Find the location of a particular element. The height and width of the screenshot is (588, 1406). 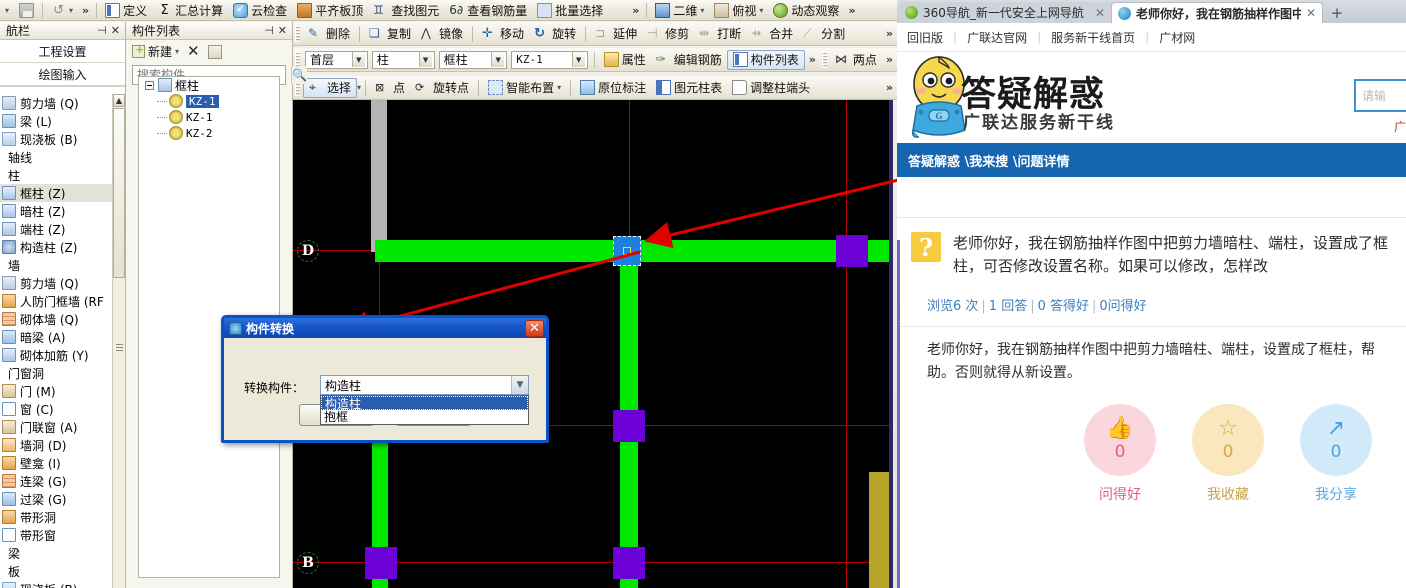

nav-item: 砌体加筋 (Y) is located at coordinates (62, 355).